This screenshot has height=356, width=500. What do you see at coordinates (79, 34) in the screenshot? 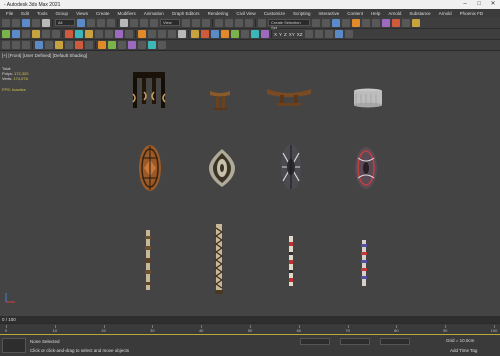
I see `shapes-icon` at bounding box center [79, 34].